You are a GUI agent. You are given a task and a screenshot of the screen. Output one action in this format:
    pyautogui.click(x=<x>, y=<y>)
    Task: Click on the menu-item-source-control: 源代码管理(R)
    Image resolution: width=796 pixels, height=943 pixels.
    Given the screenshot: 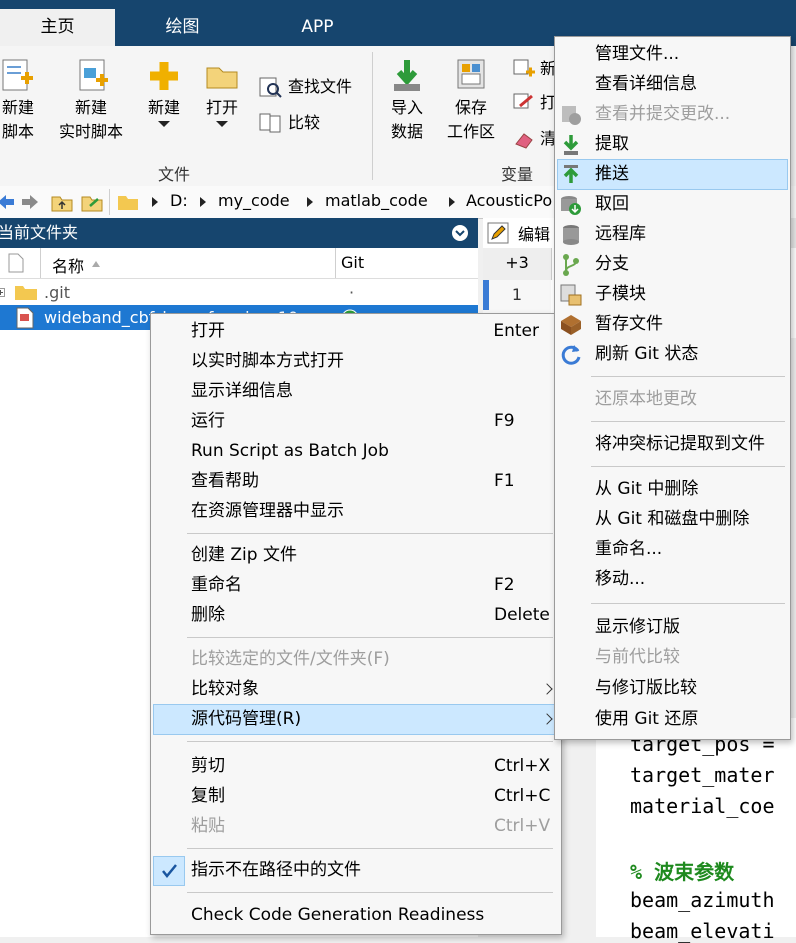 What is the action you would take?
    pyautogui.click(x=372, y=719)
    